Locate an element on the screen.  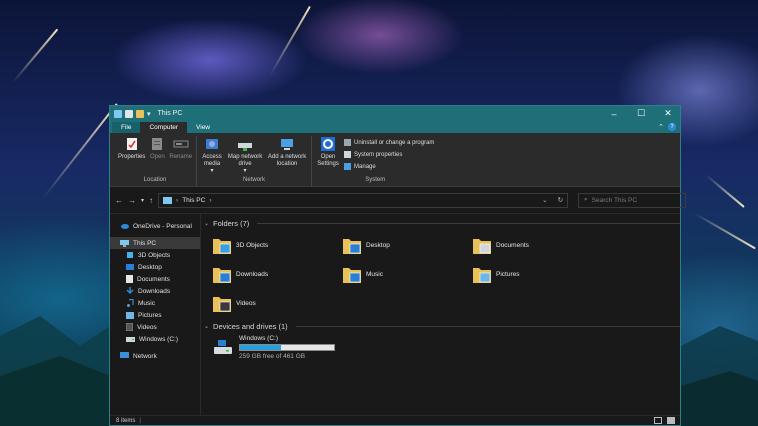
back-arrow-icon: ← is located at coordinates (119, 200).